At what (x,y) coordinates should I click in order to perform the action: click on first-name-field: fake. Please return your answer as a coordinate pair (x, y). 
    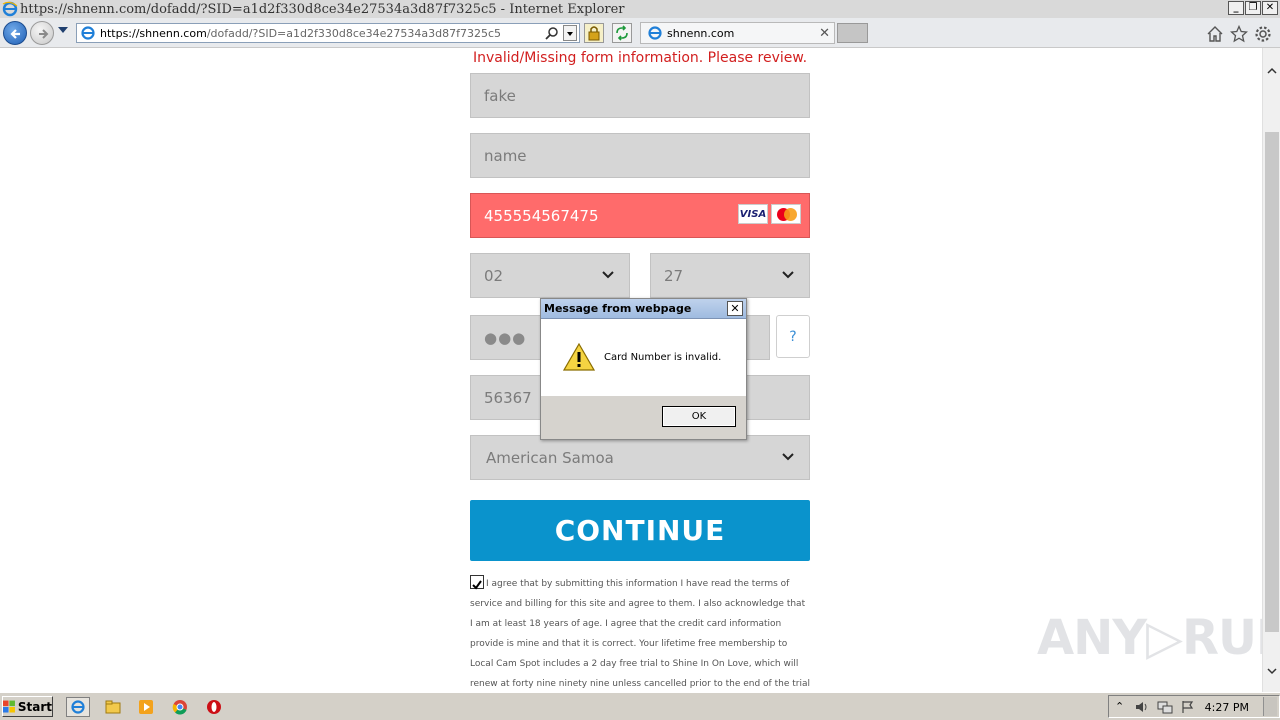
    Looking at the image, I should click on (640, 95).